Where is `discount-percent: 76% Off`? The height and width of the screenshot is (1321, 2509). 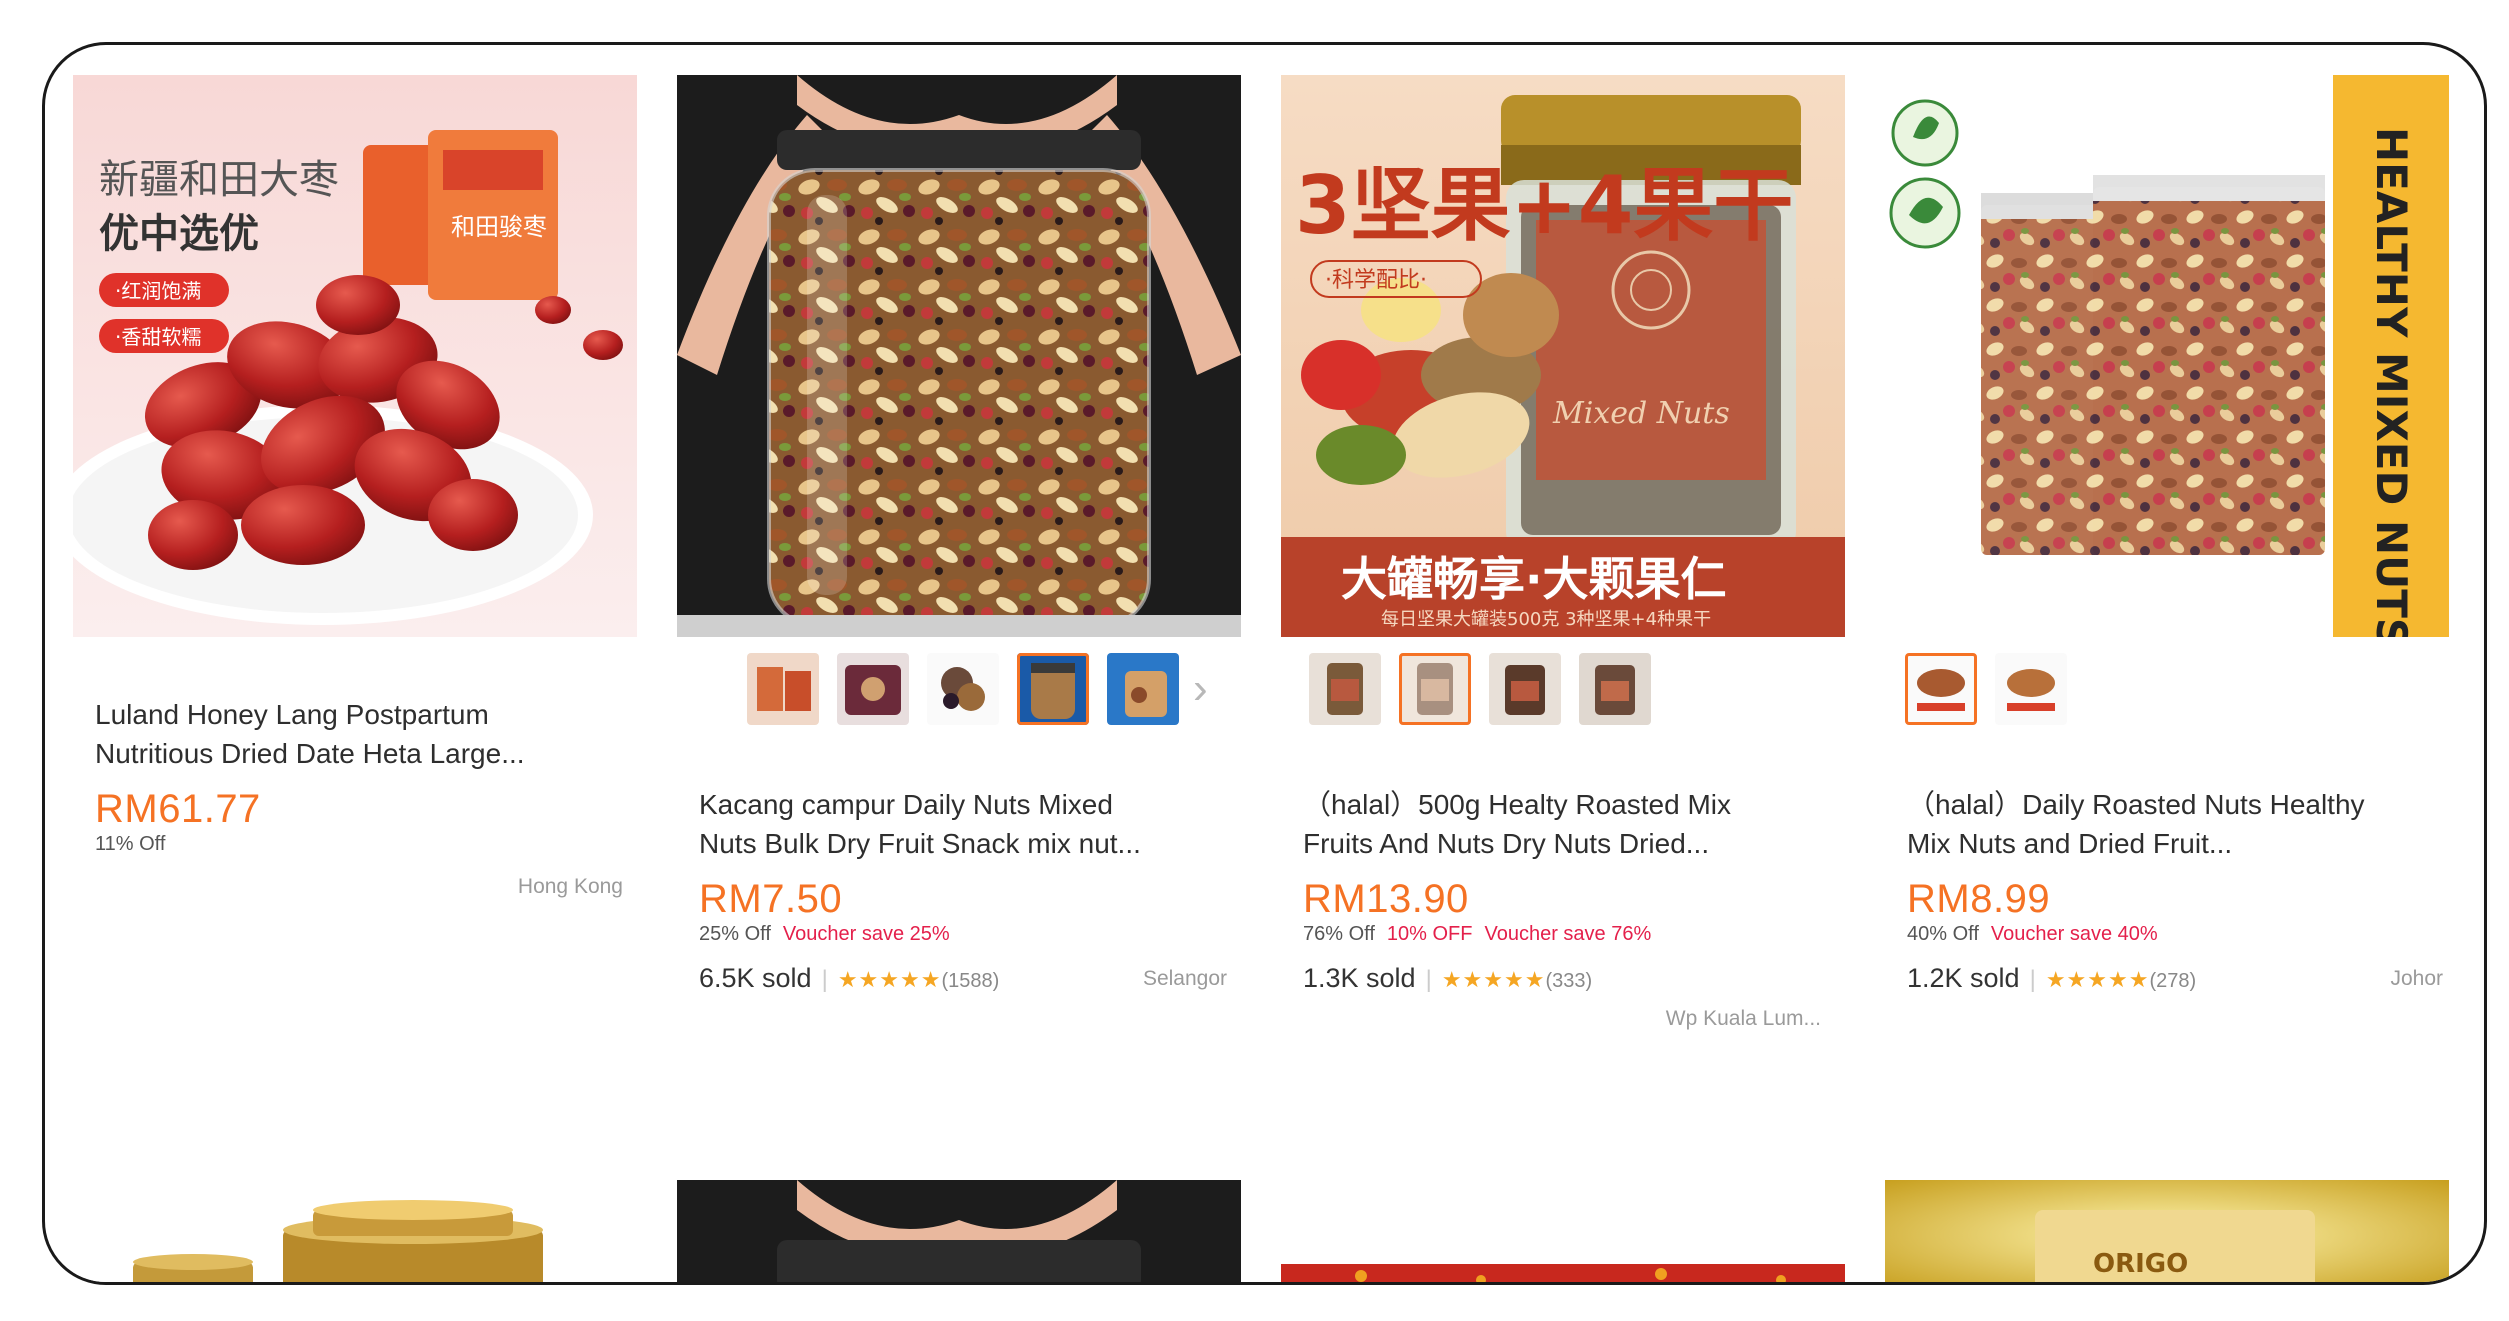
discount-percent: 76% Off is located at coordinates (1339, 934).